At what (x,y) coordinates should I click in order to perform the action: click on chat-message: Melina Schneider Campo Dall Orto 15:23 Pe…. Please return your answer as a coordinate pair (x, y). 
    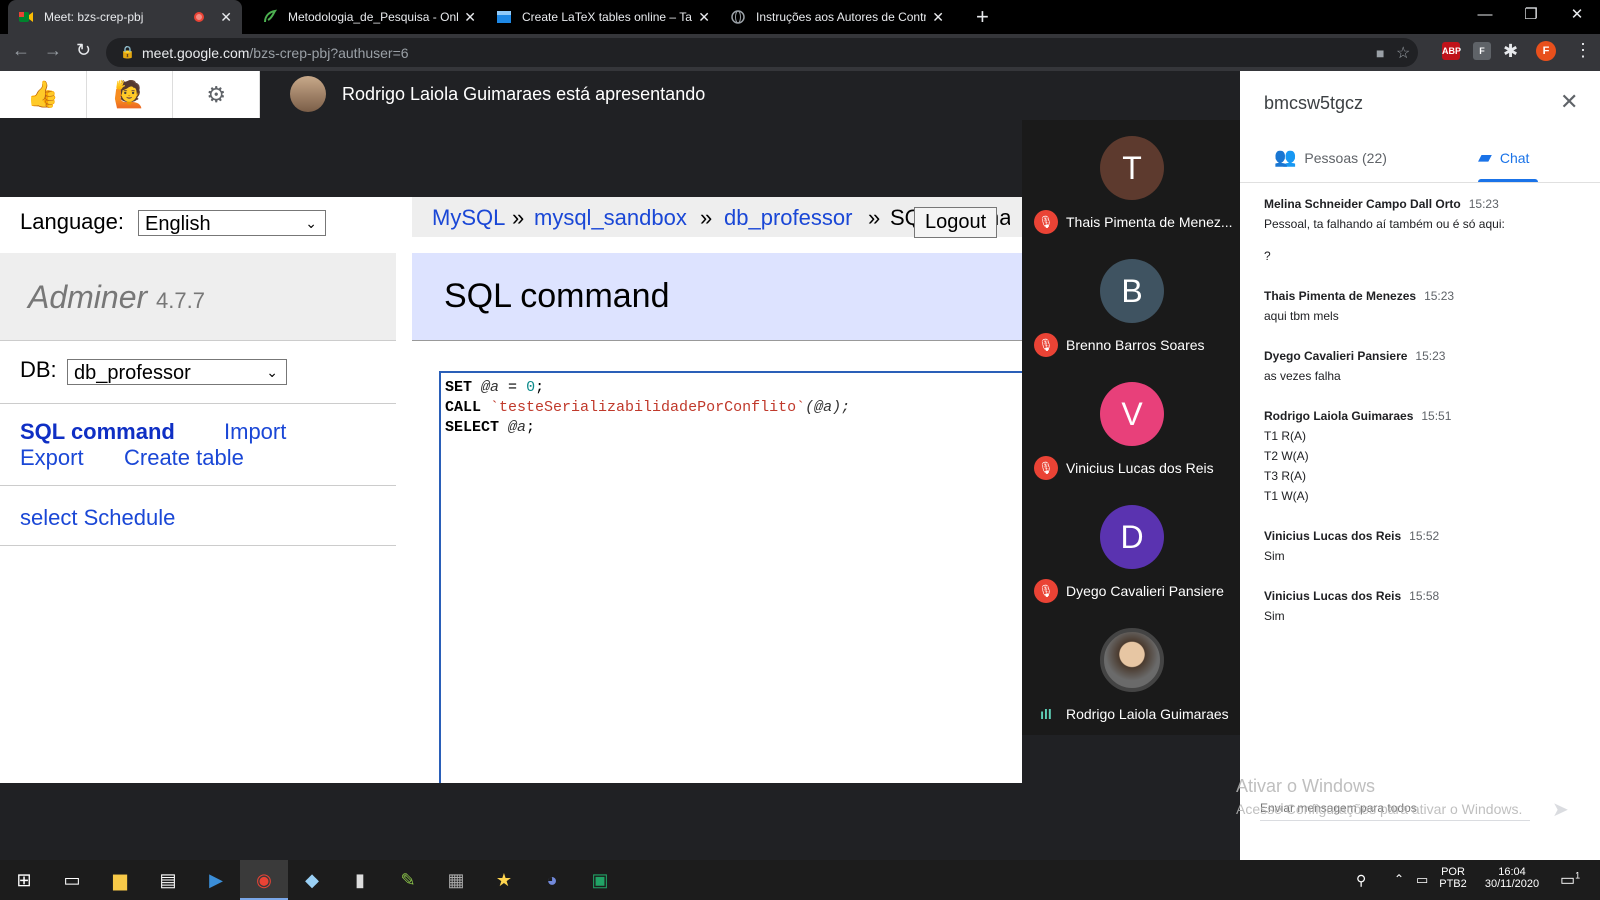
    Looking at the image, I should click on (1424, 230).